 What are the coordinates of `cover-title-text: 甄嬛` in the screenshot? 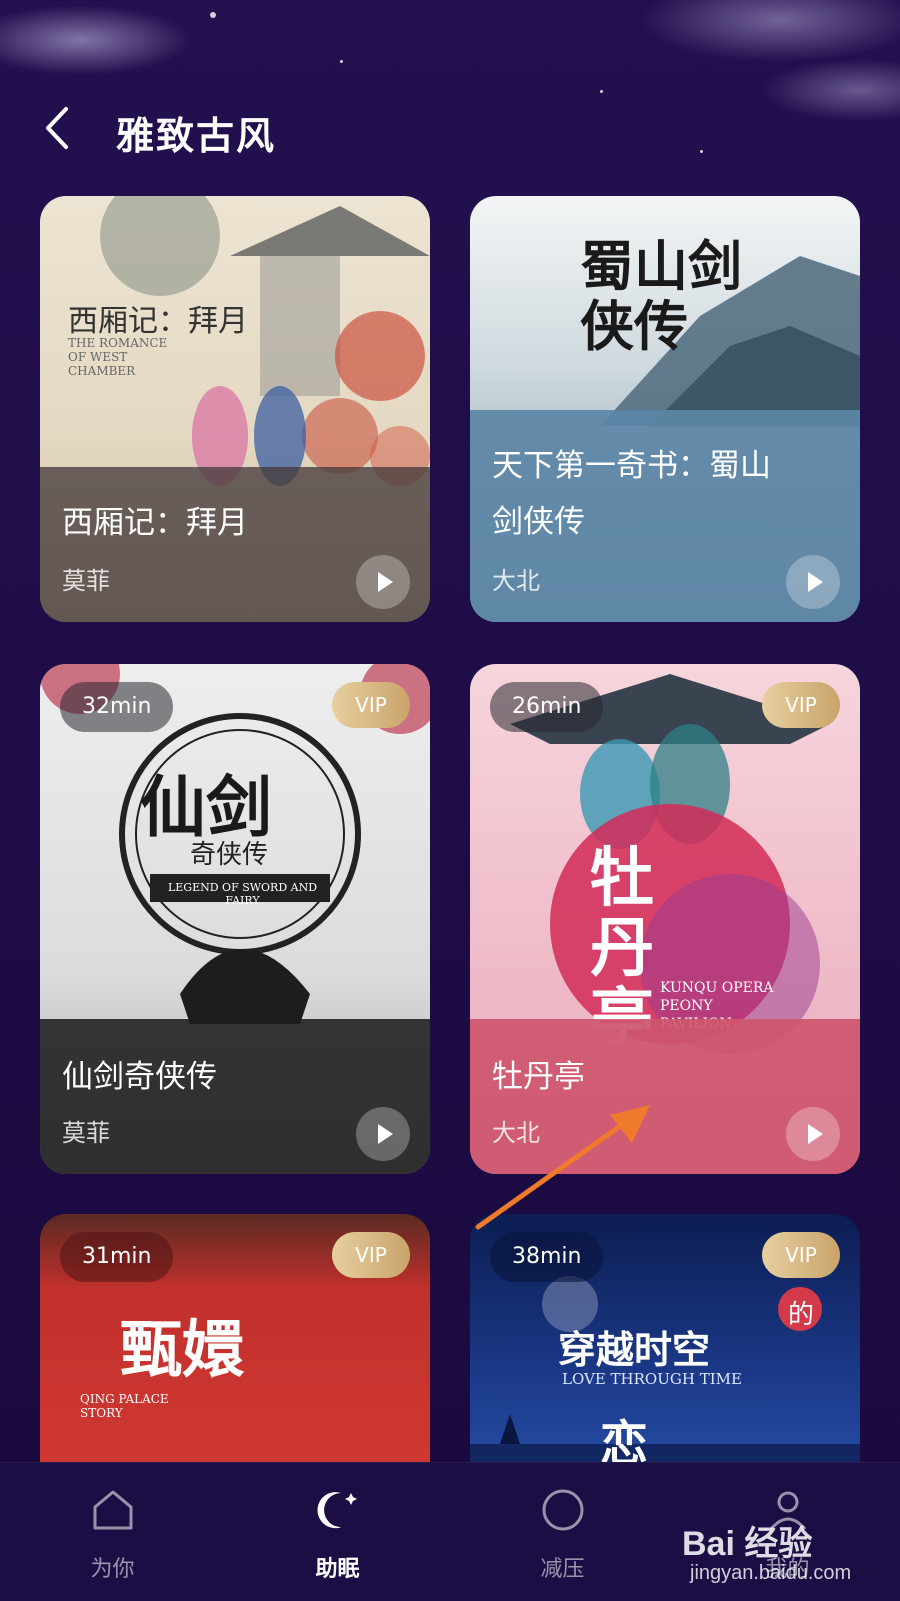 It's located at (182, 1349).